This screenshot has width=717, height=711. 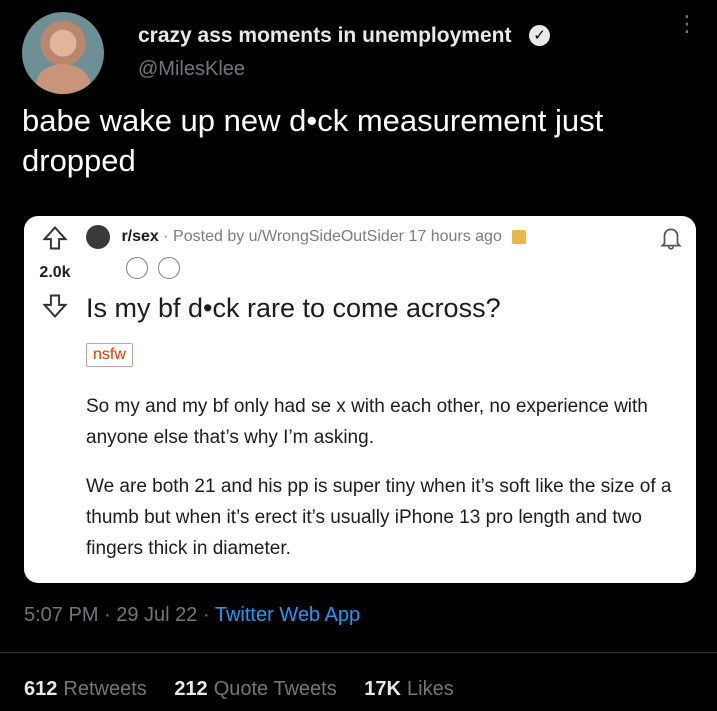 I want to click on subreddit-link: r/sex, so click(x=139, y=236).